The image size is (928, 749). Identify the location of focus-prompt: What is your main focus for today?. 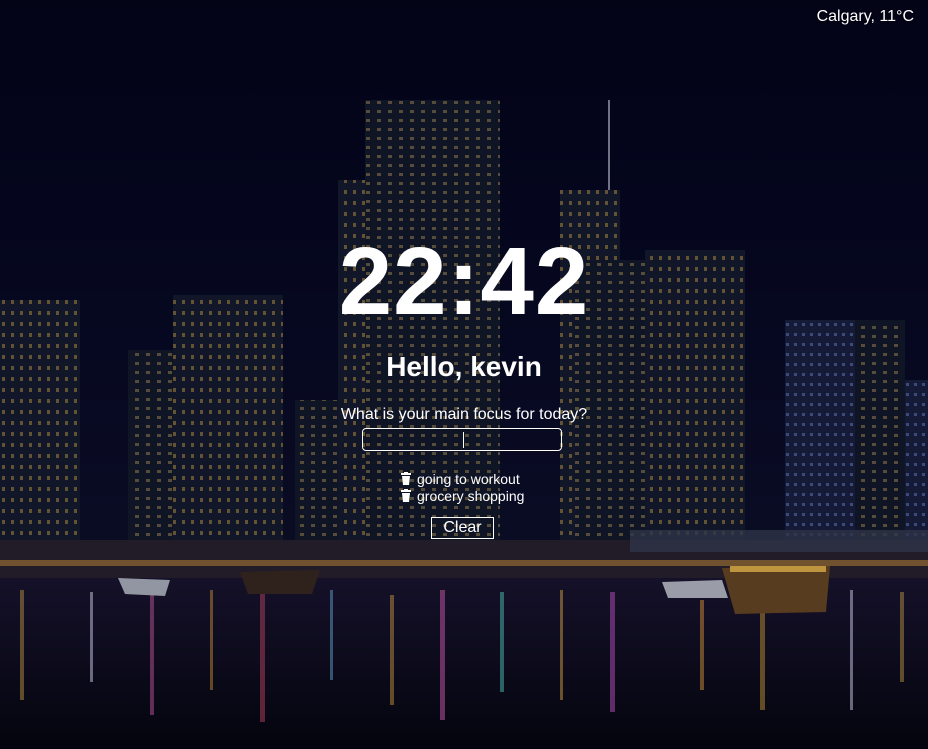
(464, 414).